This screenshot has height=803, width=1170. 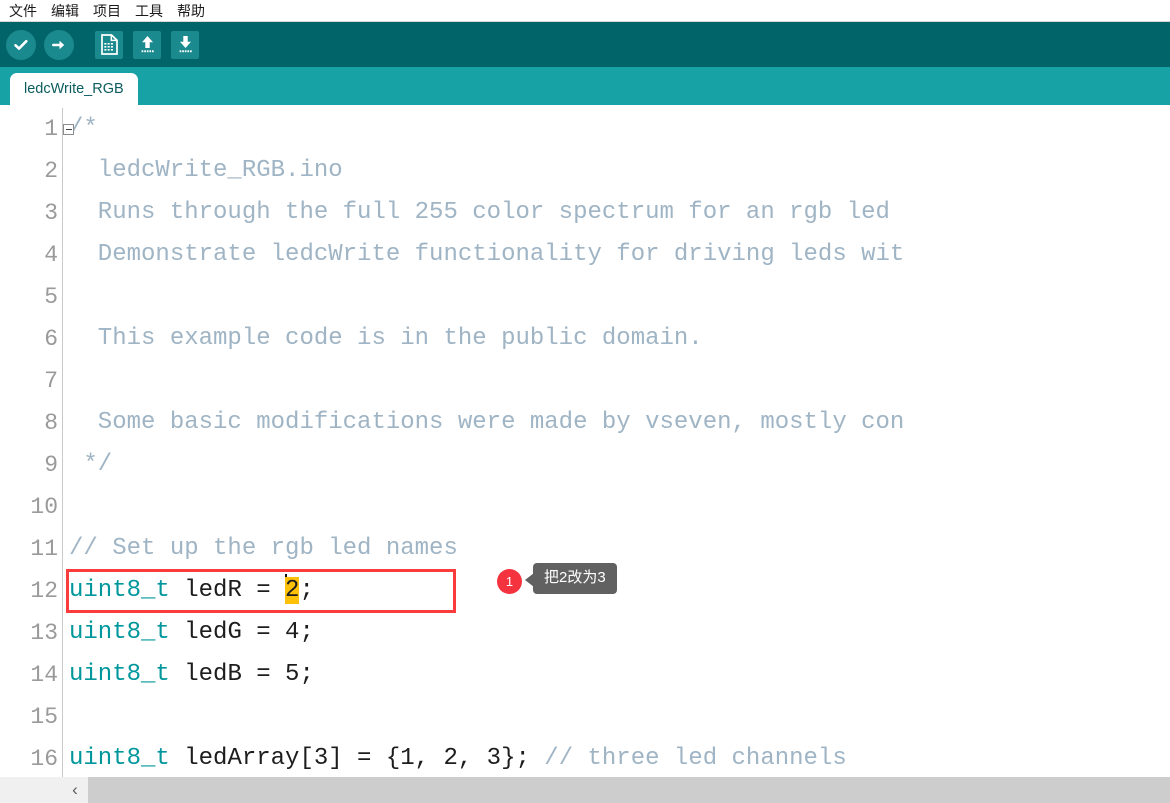 I want to click on code-token: ;, so click(x=306, y=590).